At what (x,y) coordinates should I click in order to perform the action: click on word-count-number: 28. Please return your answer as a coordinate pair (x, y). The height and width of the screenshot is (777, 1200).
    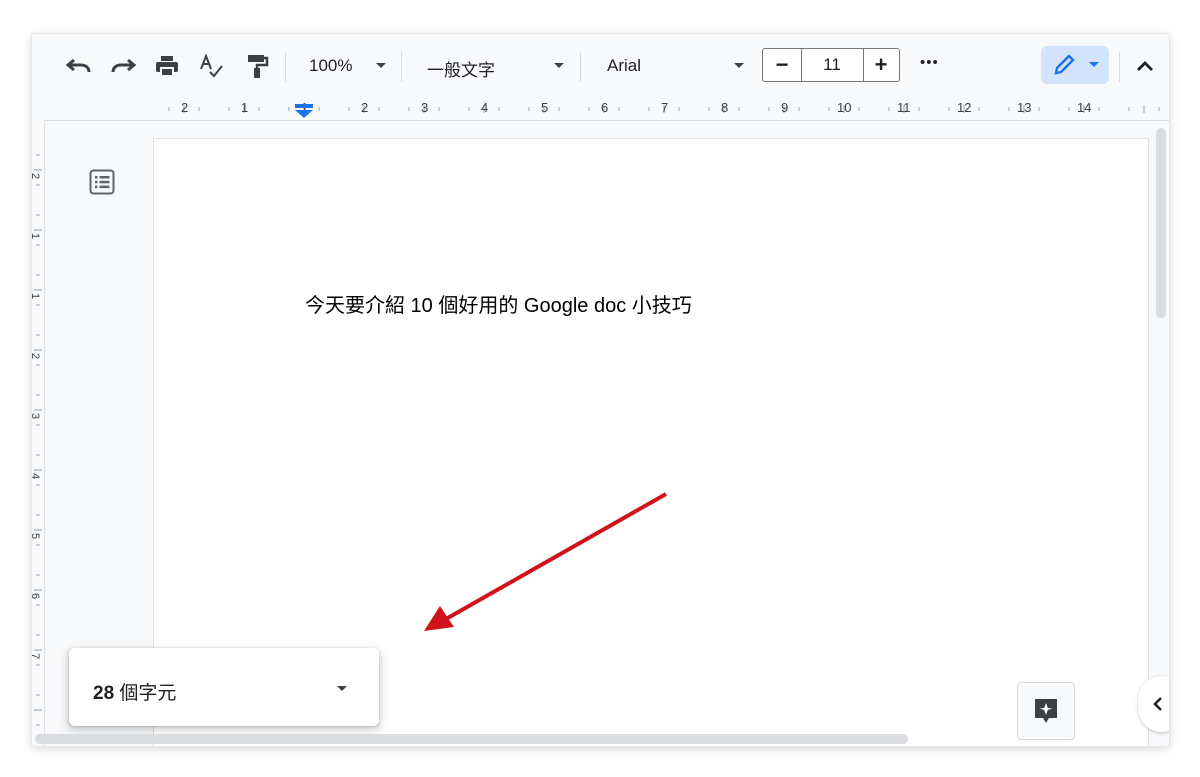
    Looking at the image, I should click on (104, 693).